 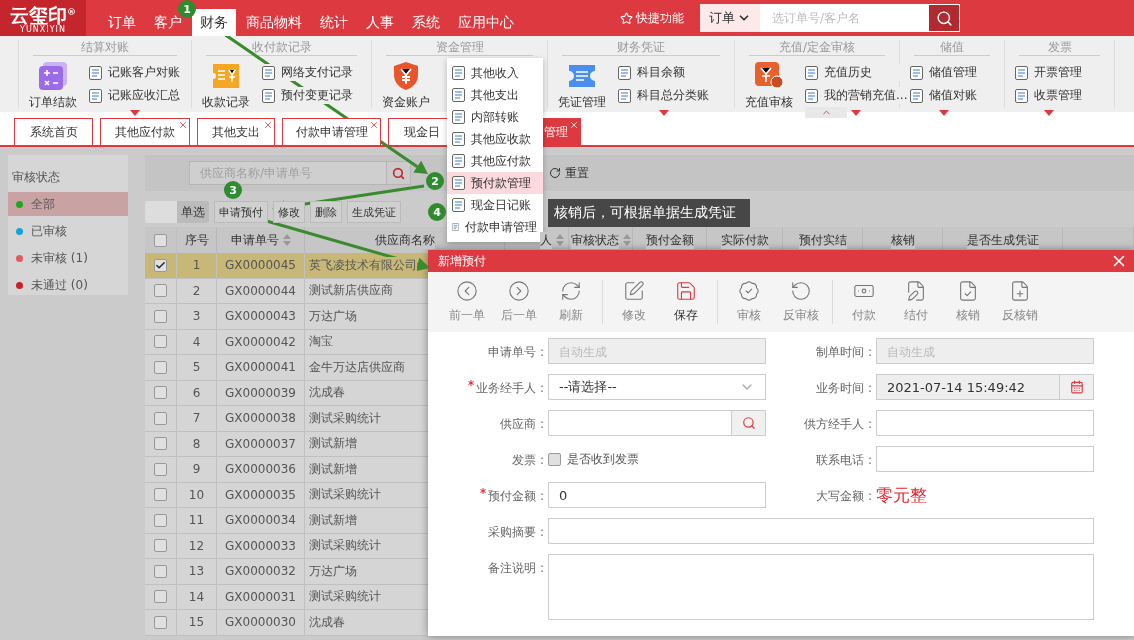 What do you see at coordinates (1059, 48) in the screenshot?
I see `group-title: 发票` at bounding box center [1059, 48].